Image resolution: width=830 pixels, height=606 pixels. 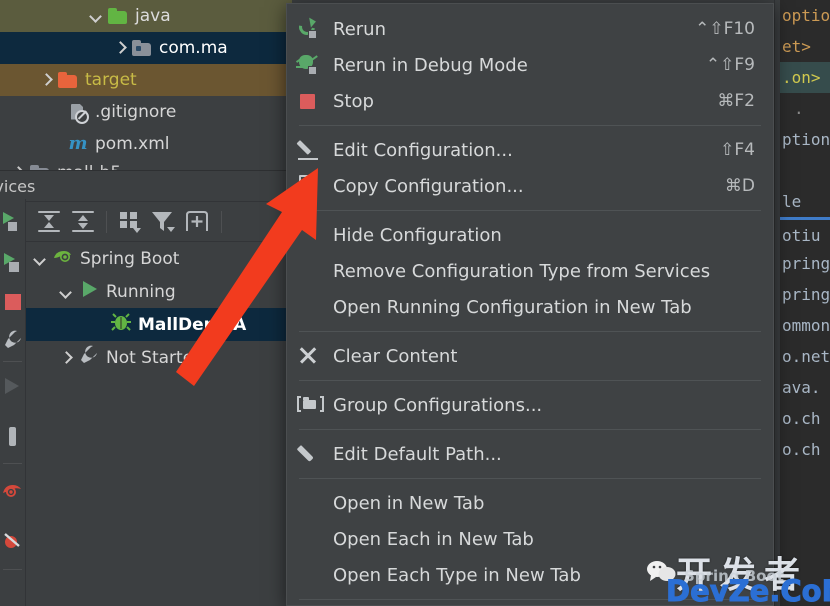 I want to click on menu-item-shortcut: ⌃⇧F9, so click(x=730, y=65).